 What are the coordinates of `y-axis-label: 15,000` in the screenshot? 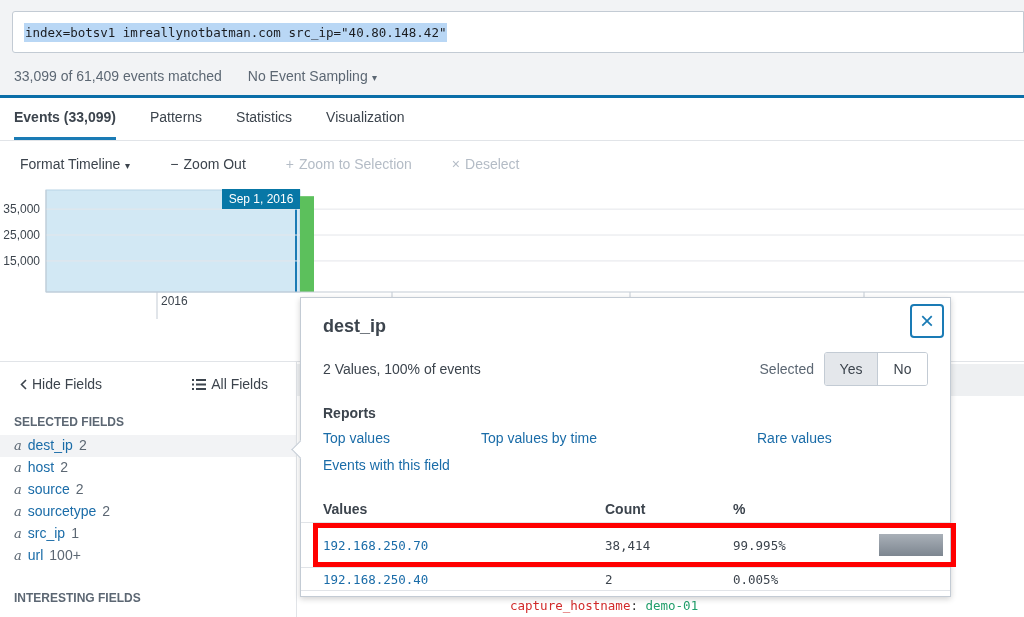 It's located at (21, 260).